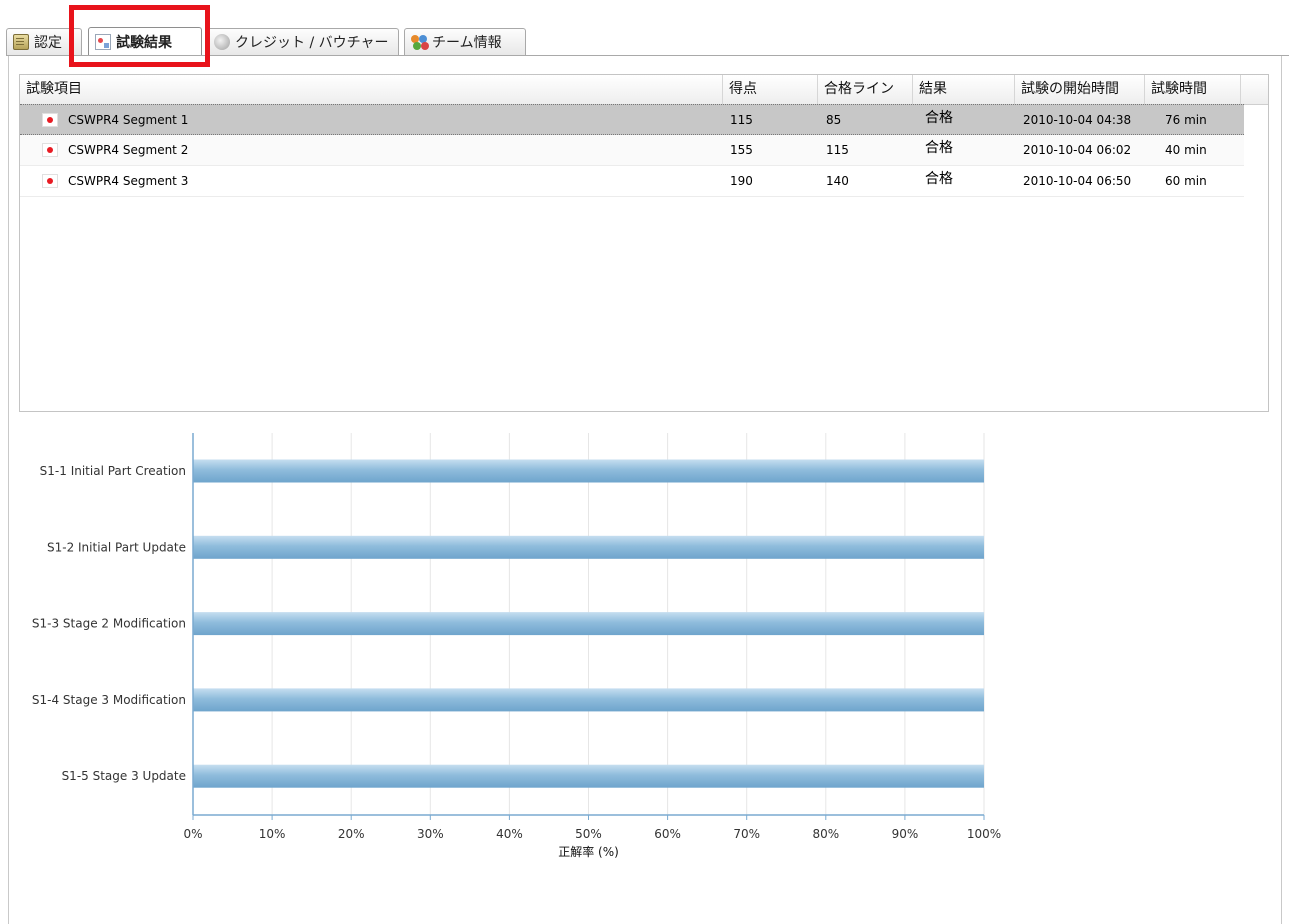 Image resolution: width=1289 pixels, height=924 pixels. What do you see at coordinates (741, 181) in the screenshot?
I see `score: 190` at bounding box center [741, 181].